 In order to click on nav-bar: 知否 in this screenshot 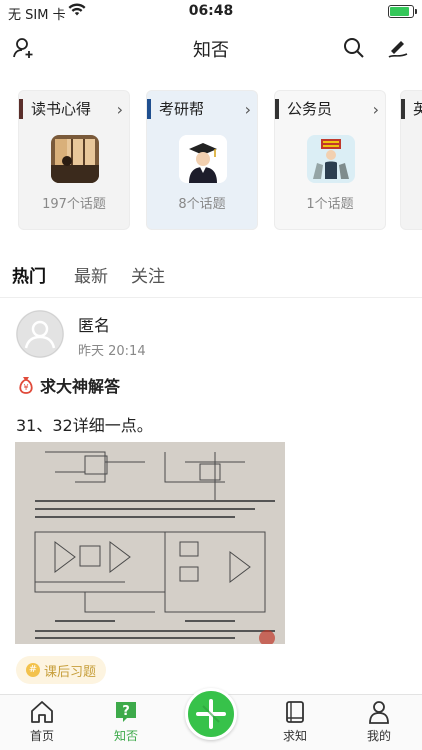, I will do `click(211, 48)`.